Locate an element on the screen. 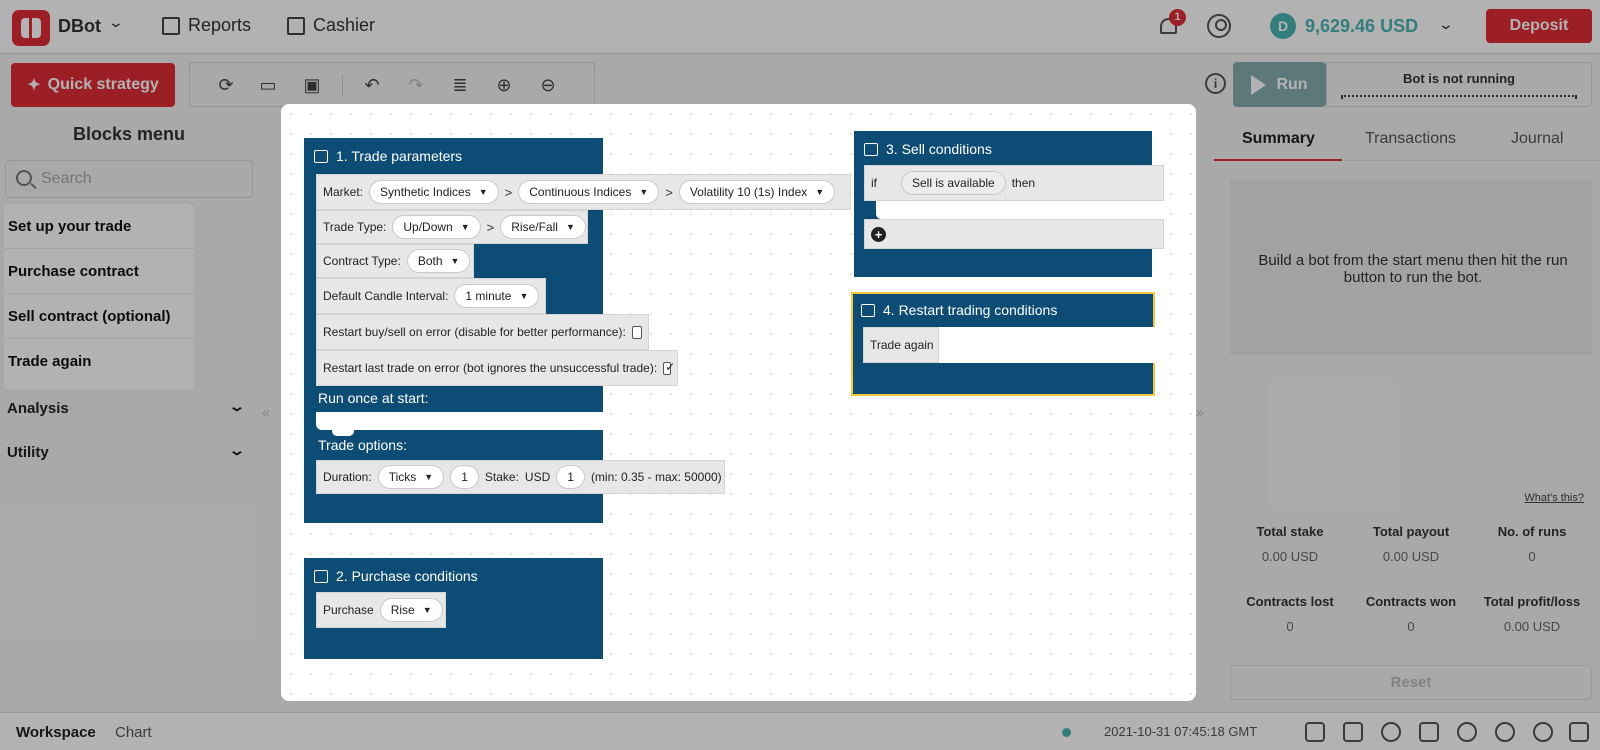  purchase-label: Purchase is located at coordinates (348, 610).